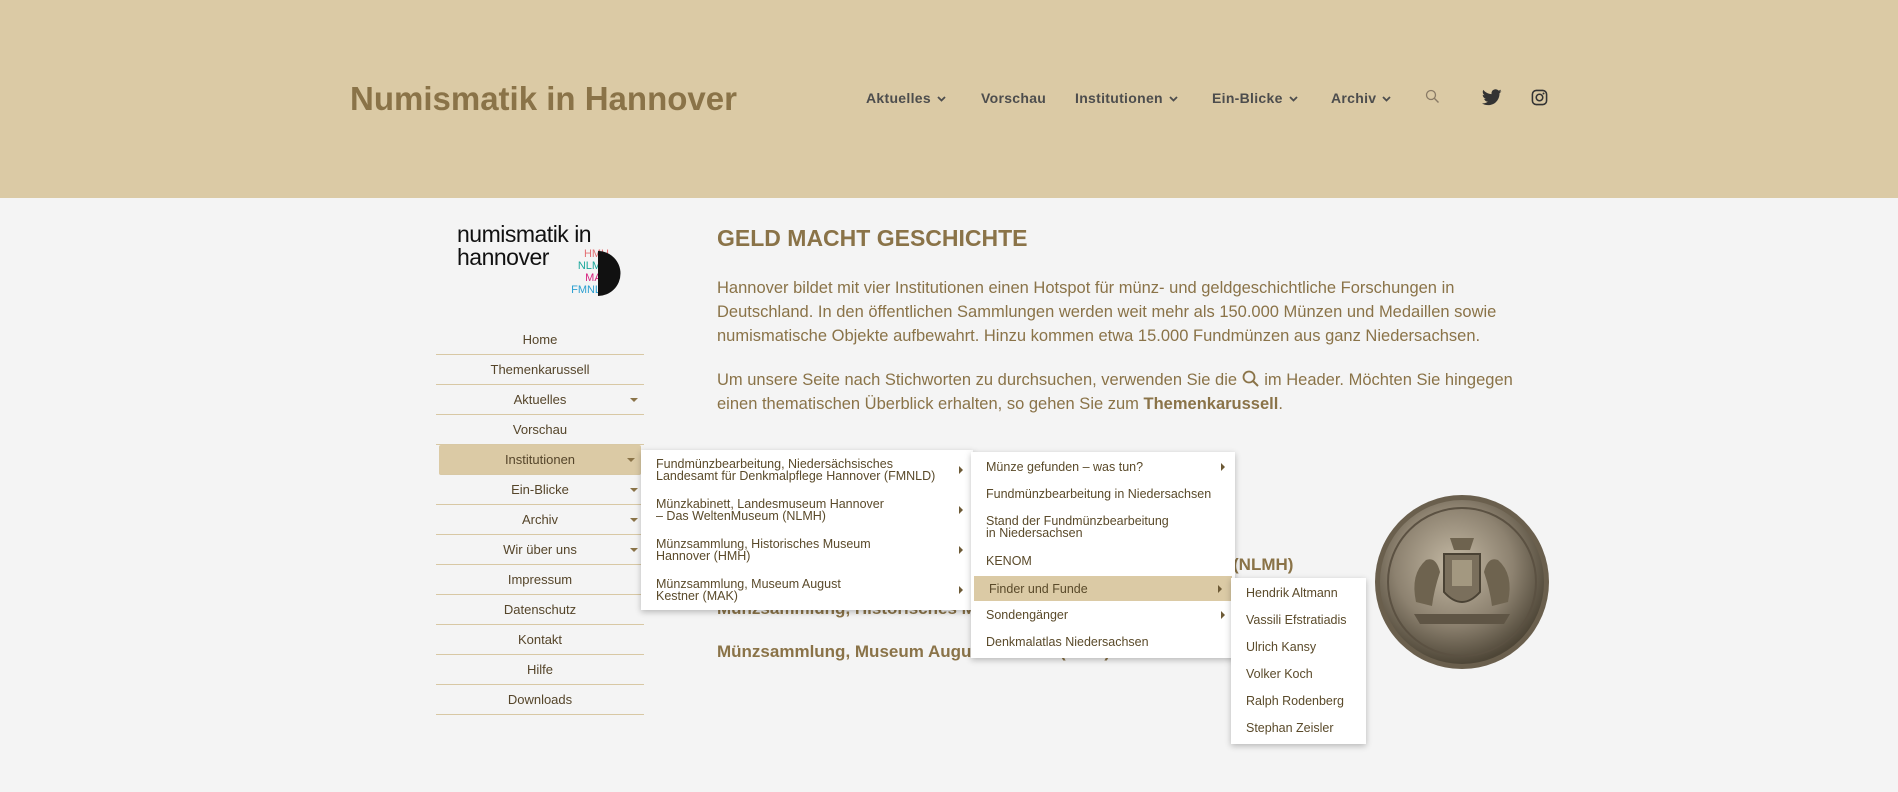  What do you see at coordinates (872, 238) in the screenshot?
I see `page-title: GELD MACHT GESCHICHTE` at bounding box center [872, 238].